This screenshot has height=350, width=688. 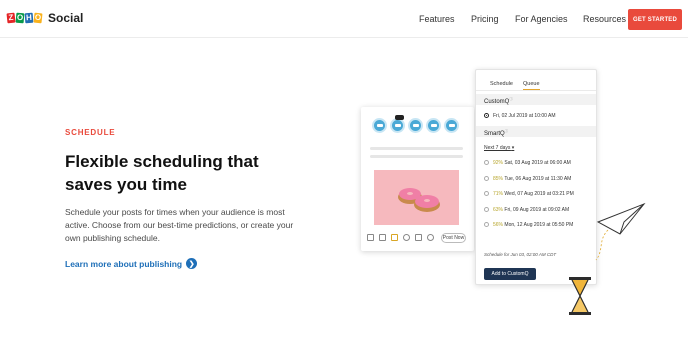 I want to click on next-days-dropdown: Next 7 days ▾, so click(x=499, y=148).